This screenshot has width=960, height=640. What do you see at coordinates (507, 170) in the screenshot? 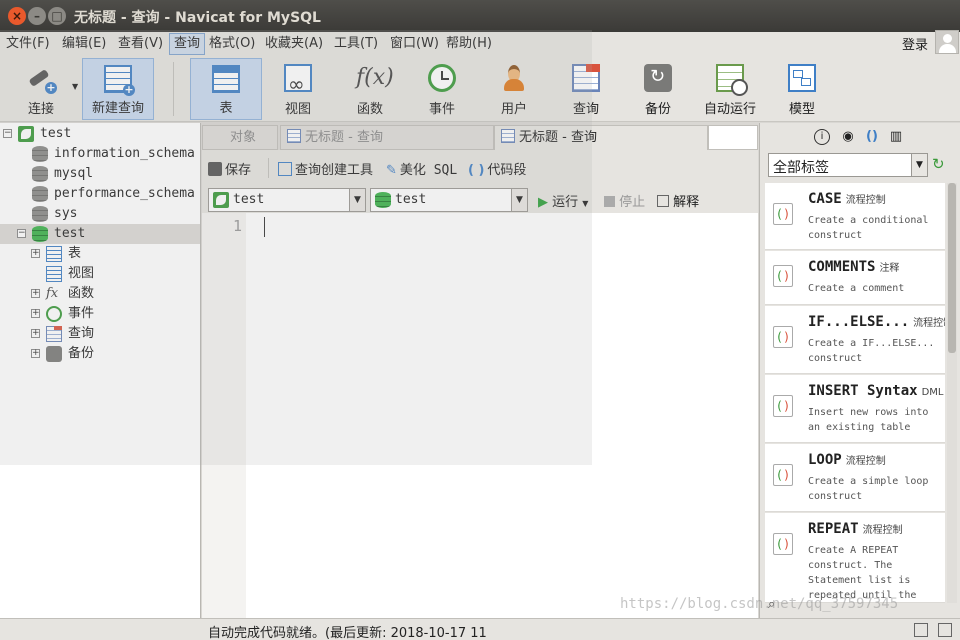
I see `snippet-label: 代码段` at bounding box center [507, 170].